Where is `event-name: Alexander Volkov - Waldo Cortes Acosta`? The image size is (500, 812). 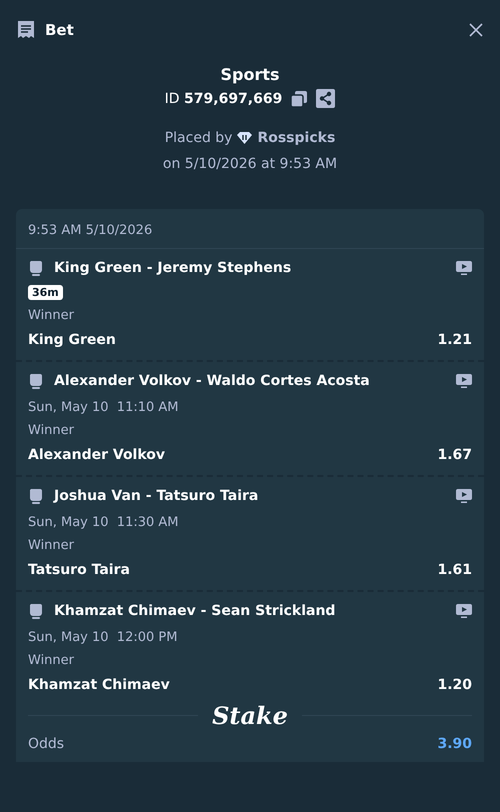 event-name: Alexander Volkov - Waldo Cortes Acosta is located at coordinates (250, 381).